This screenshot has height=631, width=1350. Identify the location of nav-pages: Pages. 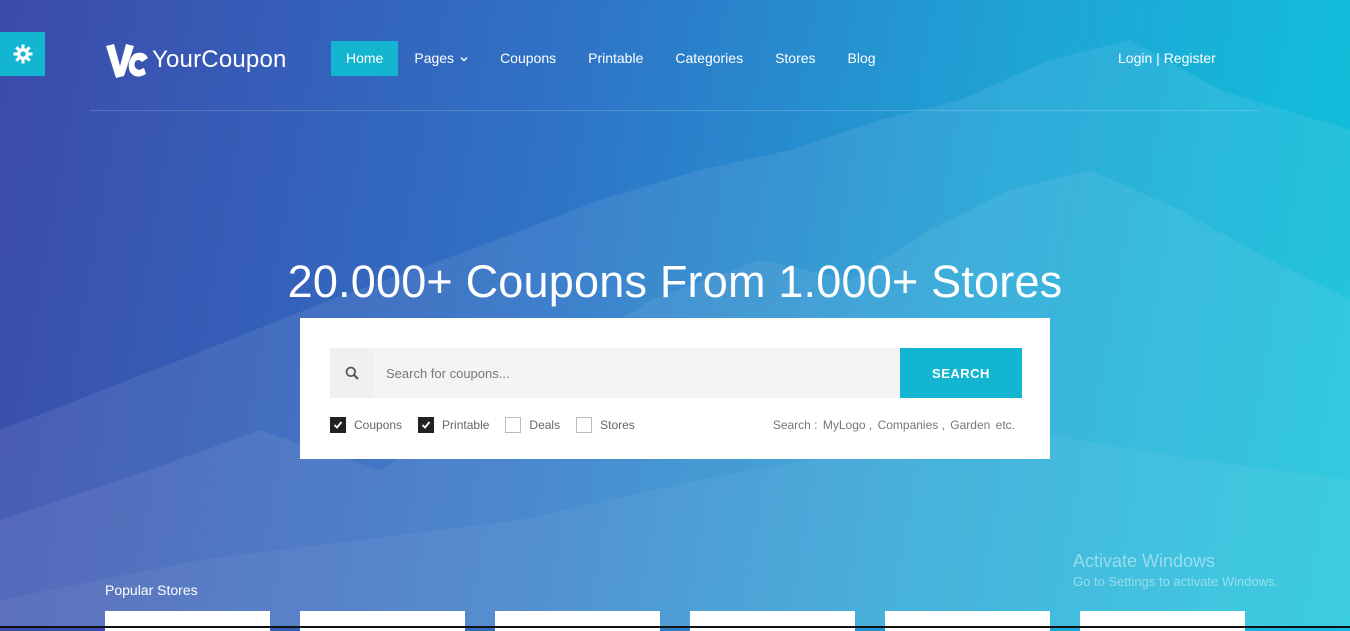
(441, 58).